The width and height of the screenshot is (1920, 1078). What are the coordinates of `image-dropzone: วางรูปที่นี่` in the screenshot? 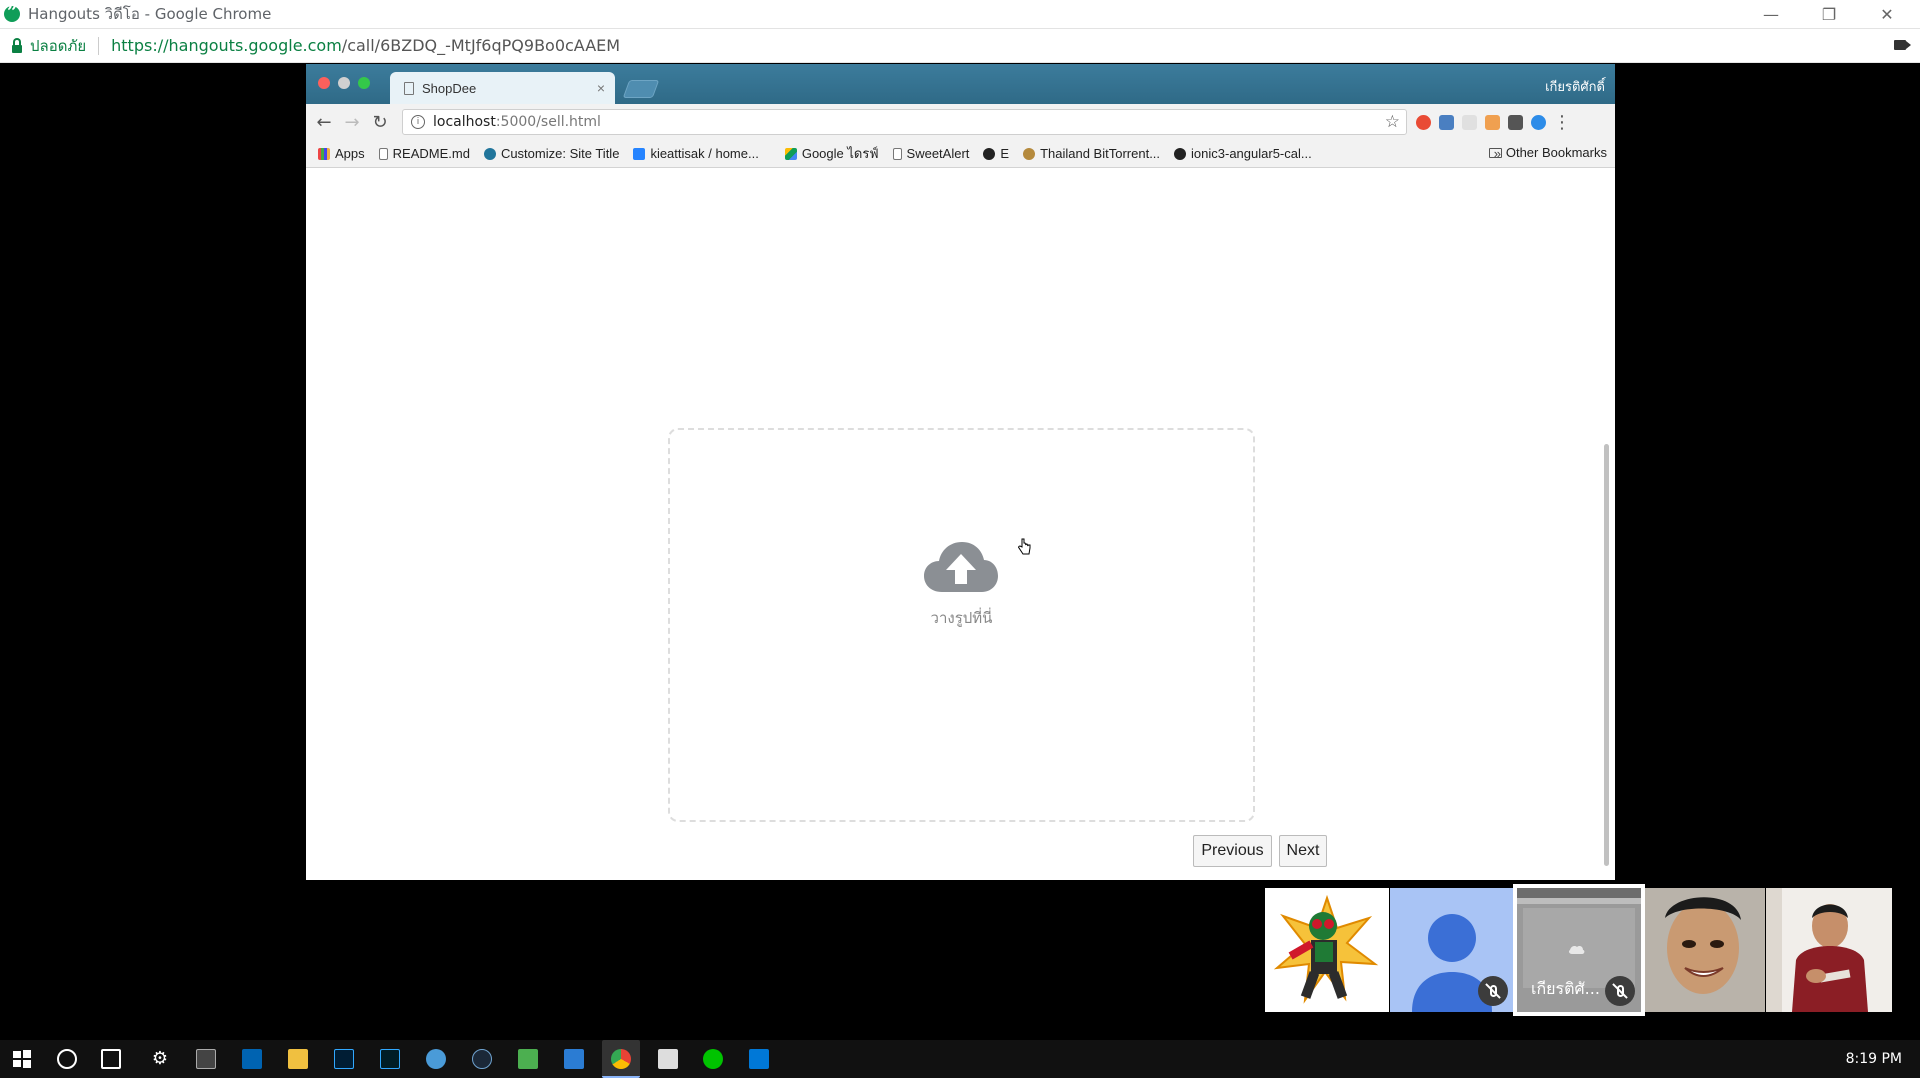 It's located at (961, 625).